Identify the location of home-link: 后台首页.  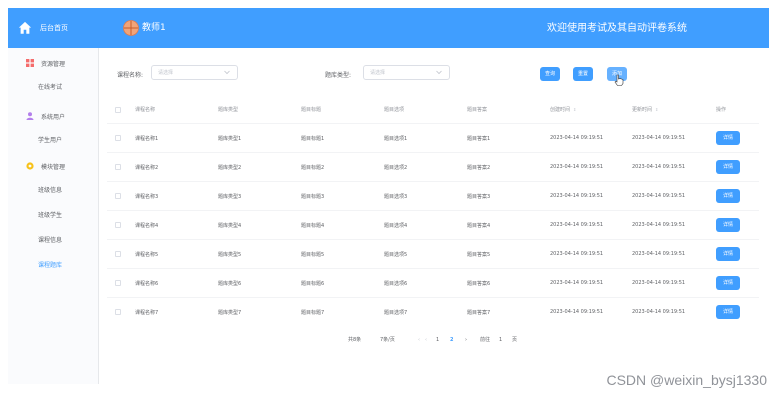
(53, 28).